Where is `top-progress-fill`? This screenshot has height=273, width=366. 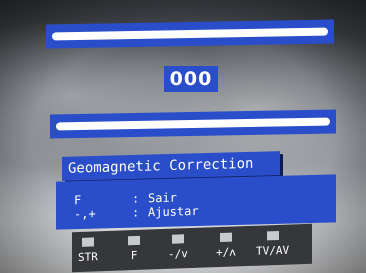
top-progress-fill is located at coordinates (190, 34).